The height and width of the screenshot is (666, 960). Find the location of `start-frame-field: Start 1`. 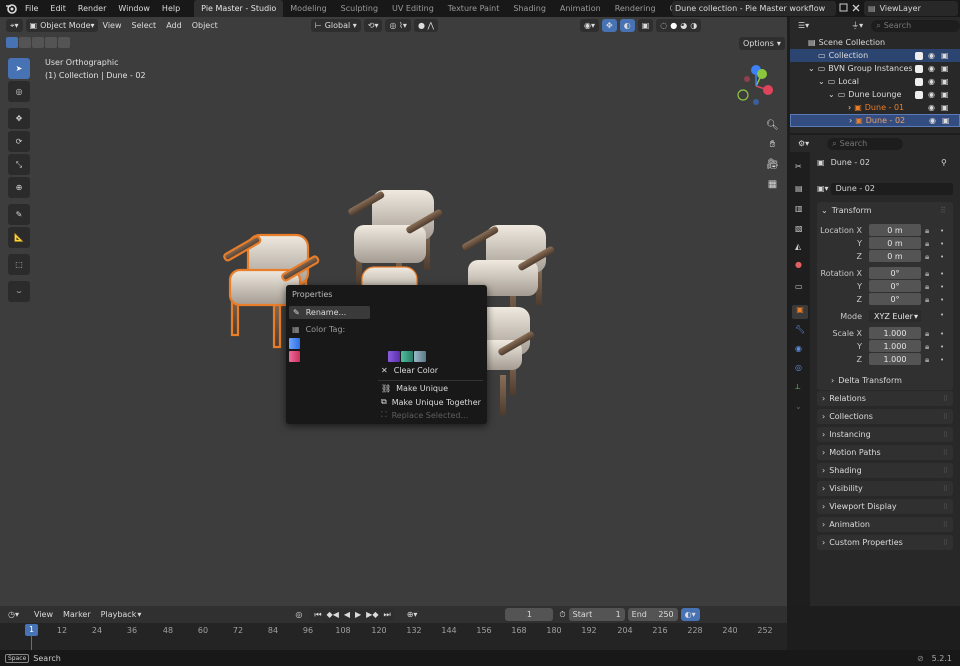

start-frame-field: Start 1 is located at coordinates (596, 614).